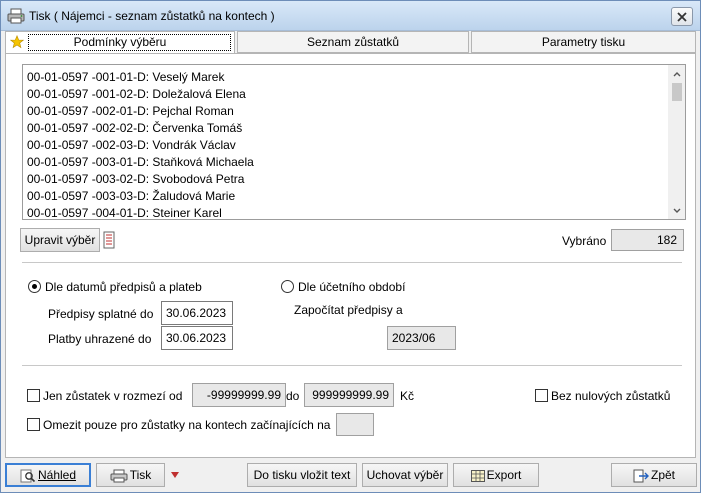 The width and height of the screenshot is (701, 493). I want to click on list-item: 00-01-0597 -003-01-D: Staňková Michaela, so click(347, 162).